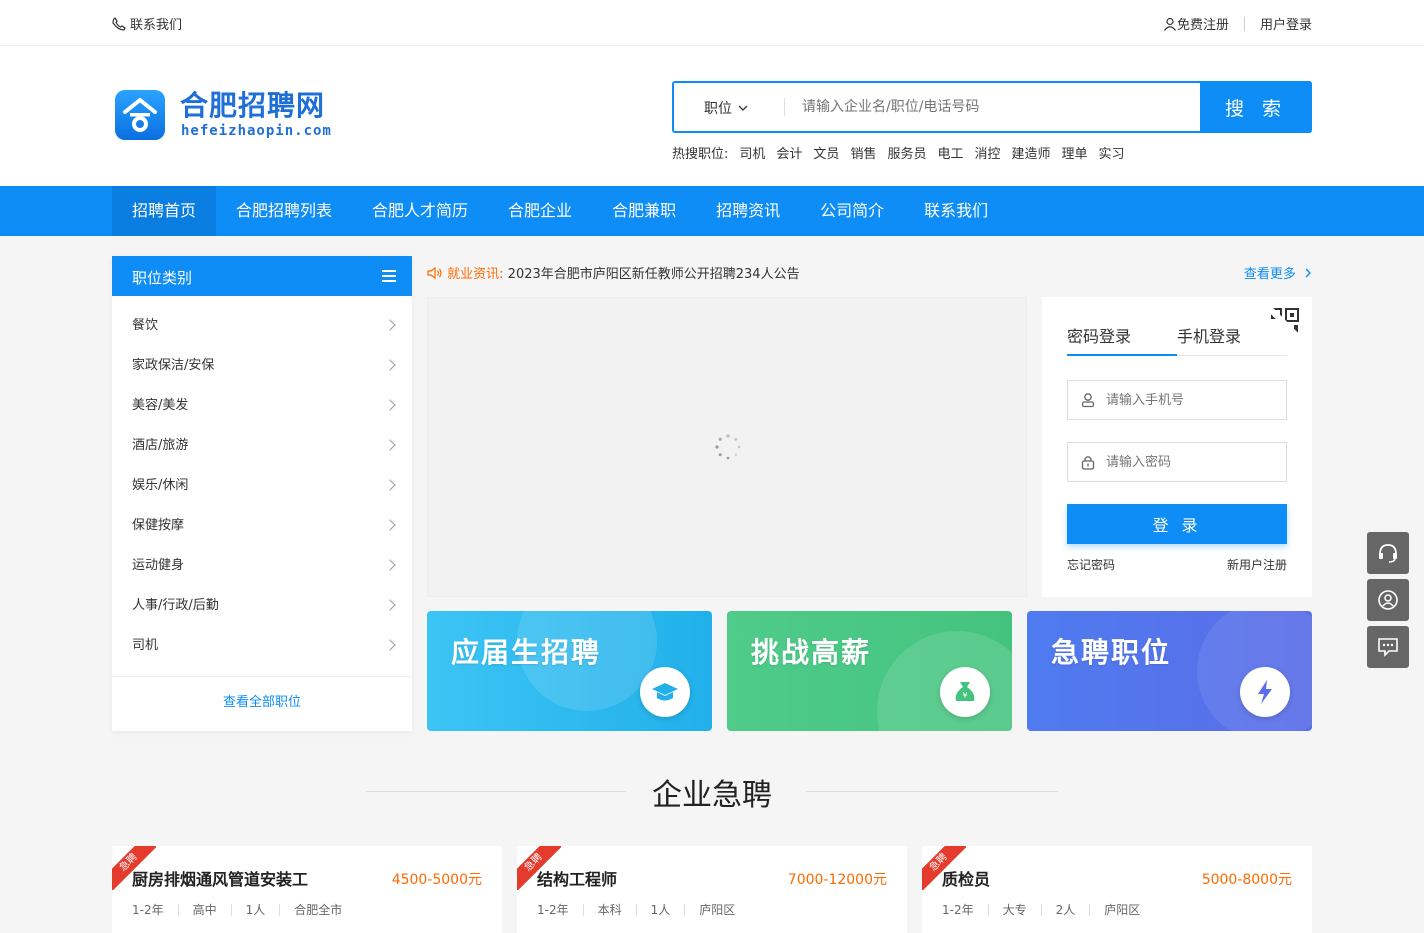 The height and width of the screenshot is (933, 1424). I want to click on hot-label: 热搜职位:, so click(700, 154).